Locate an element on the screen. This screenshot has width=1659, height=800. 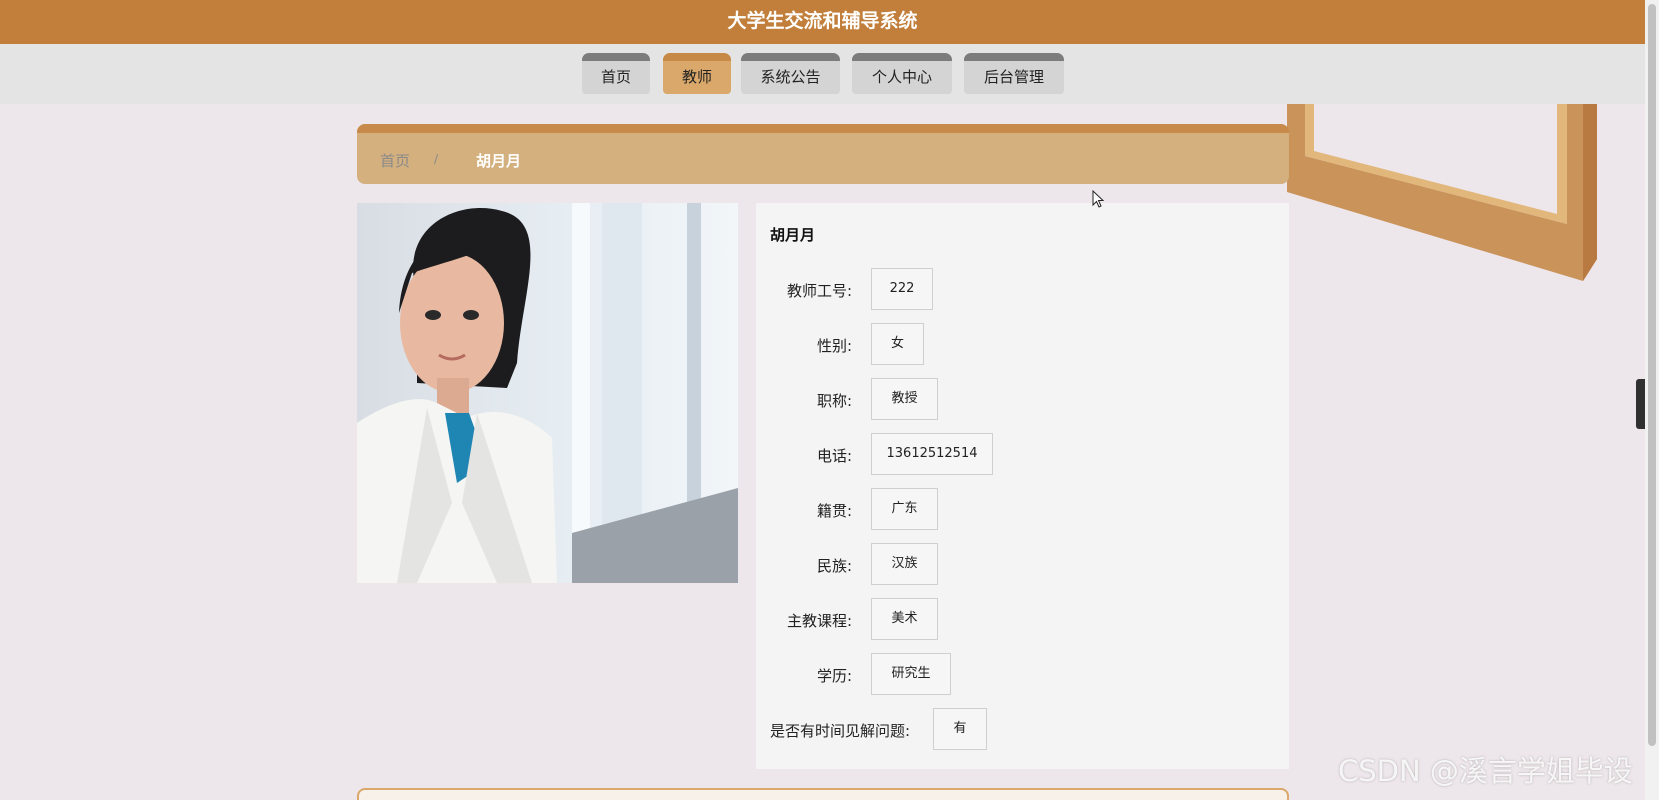
app-title: 大学生交流和辅导系统 is located at coordinates (822, 21).